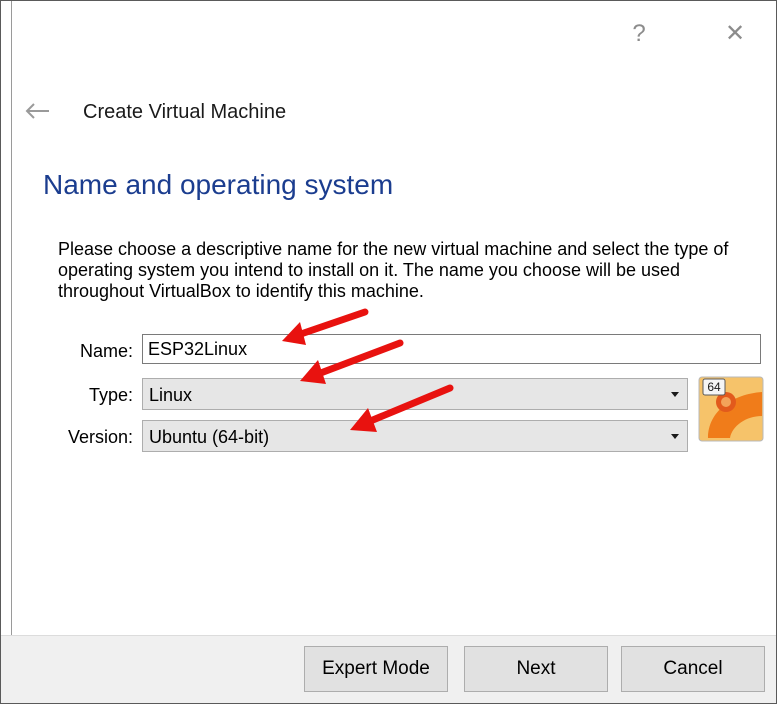 This screenshot has width=777, height=704. Describe the element at coordinates (110, 395) in the screenshot. I see `type-label: Type:` at that location.